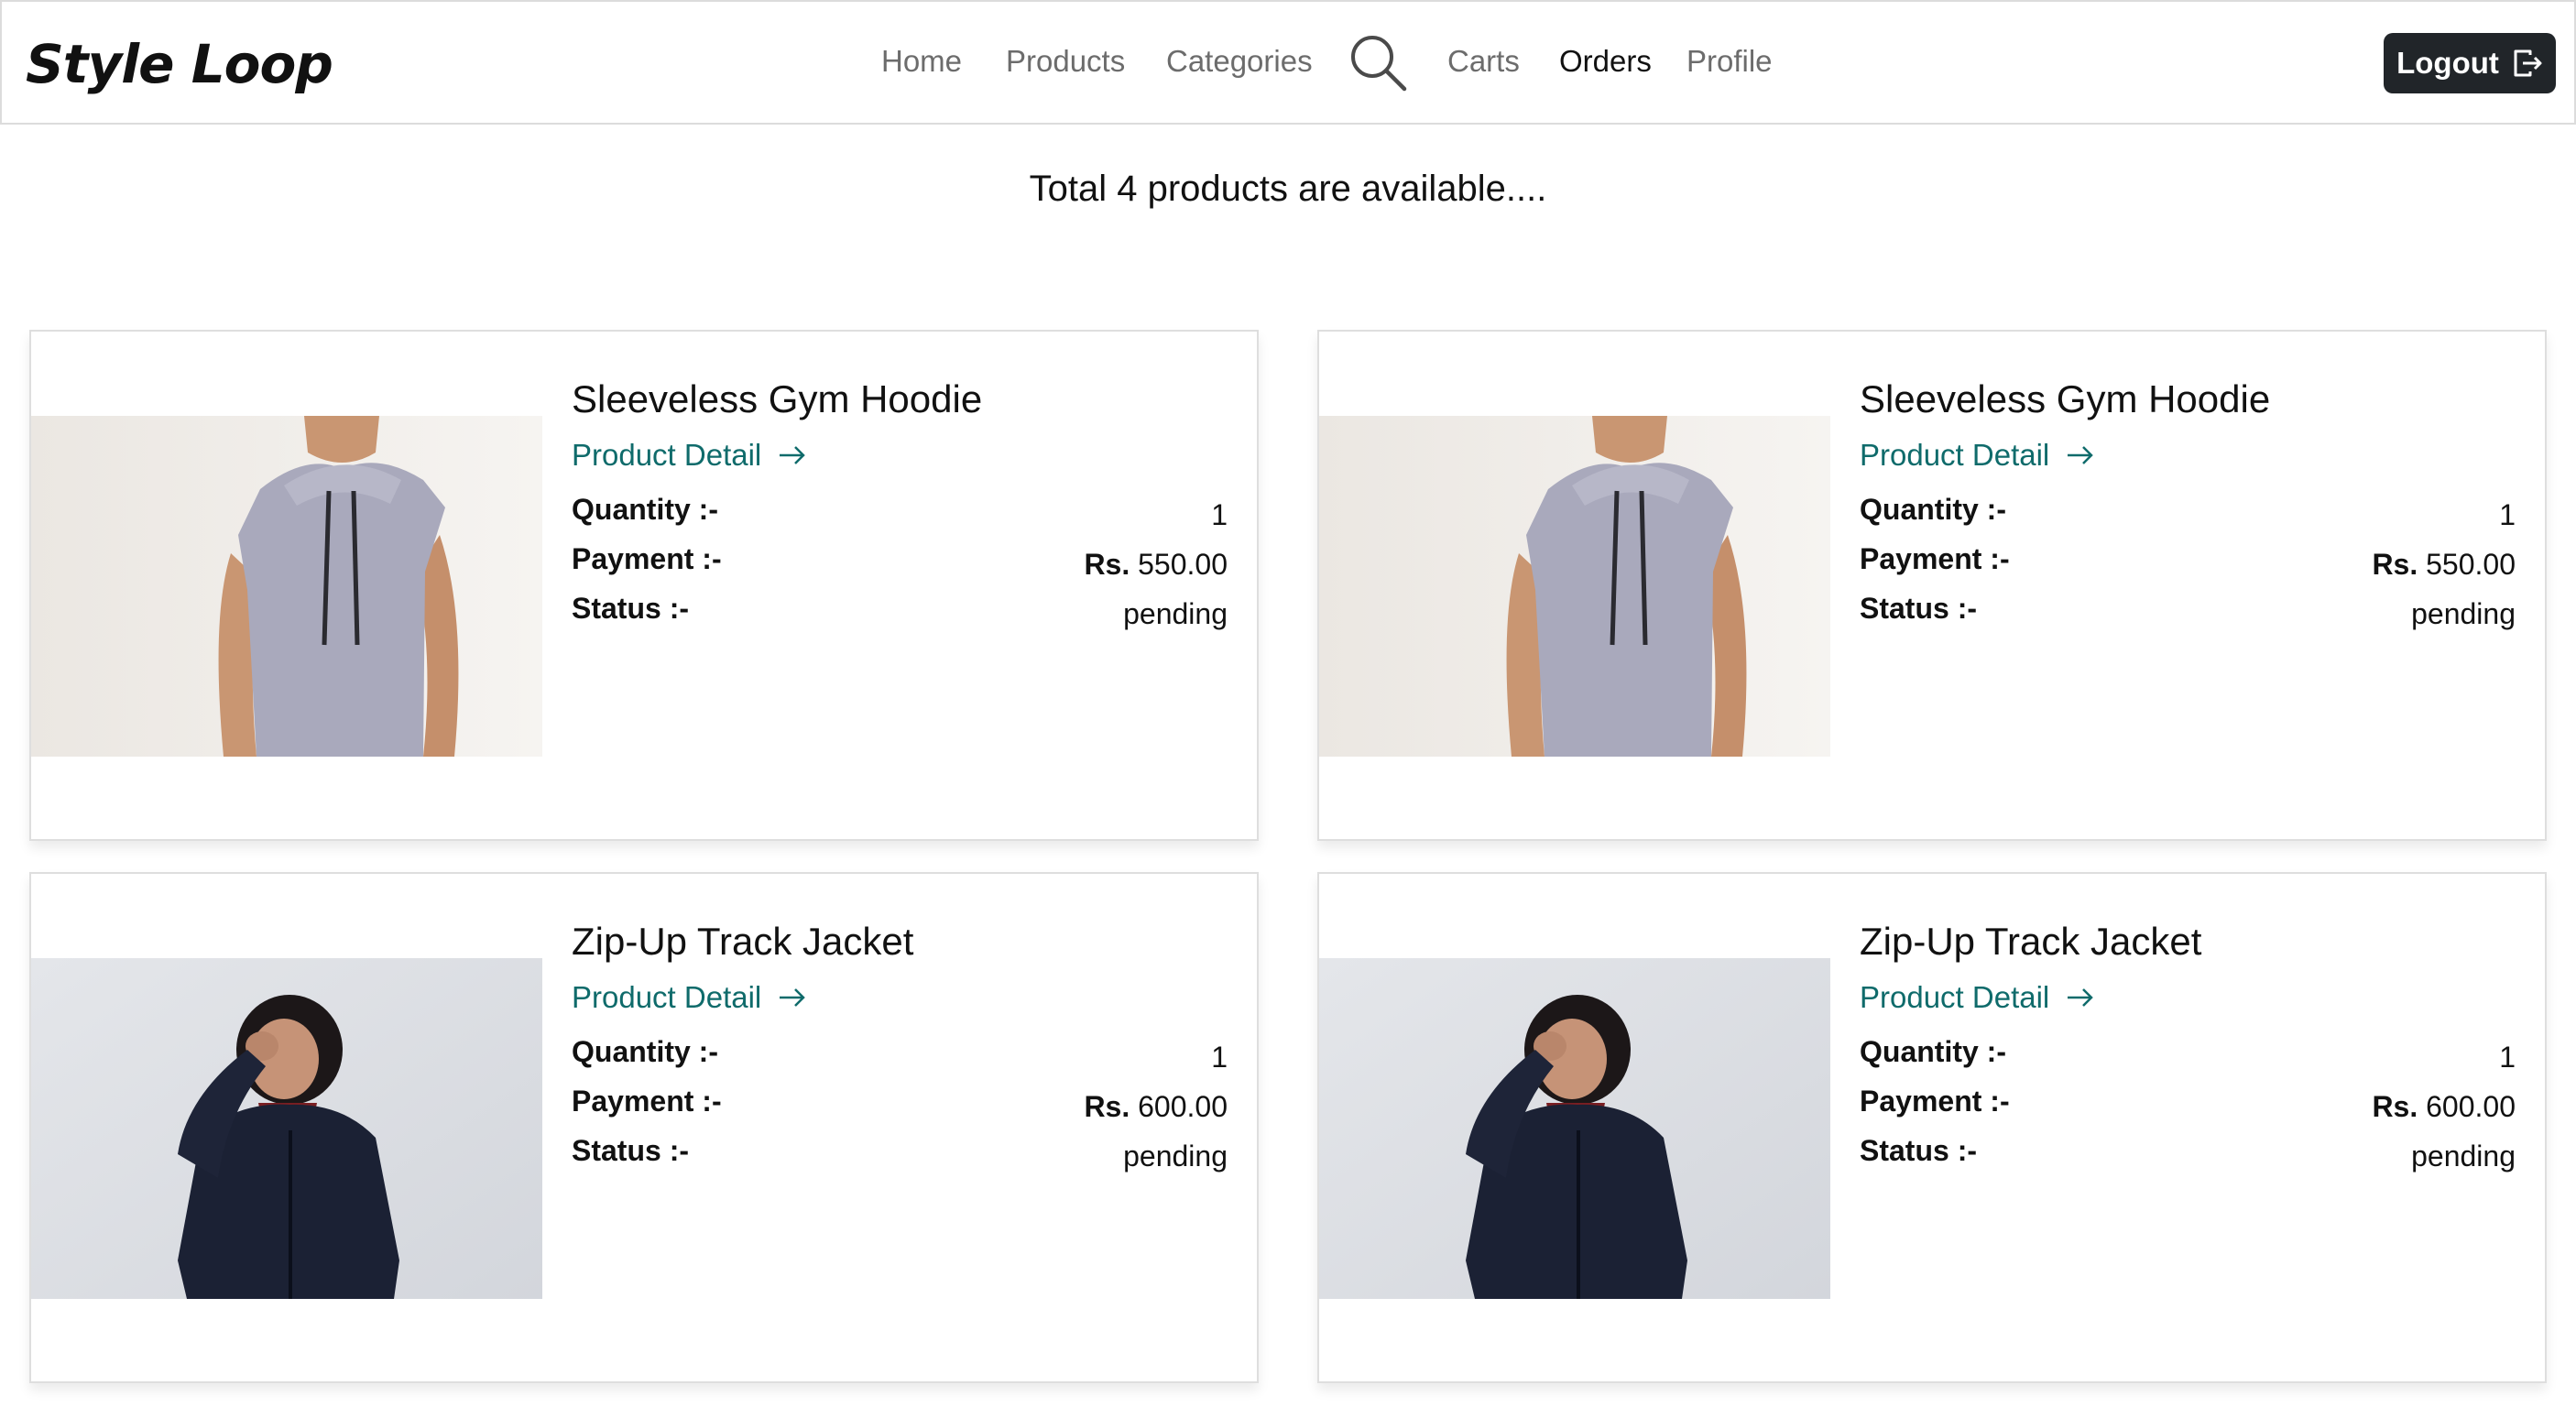 This screenshot has height=1407, width=2576. Describe the element at coordinates (1240, 61) in the screenshot. I see `nav-categories: Categories` at that location.